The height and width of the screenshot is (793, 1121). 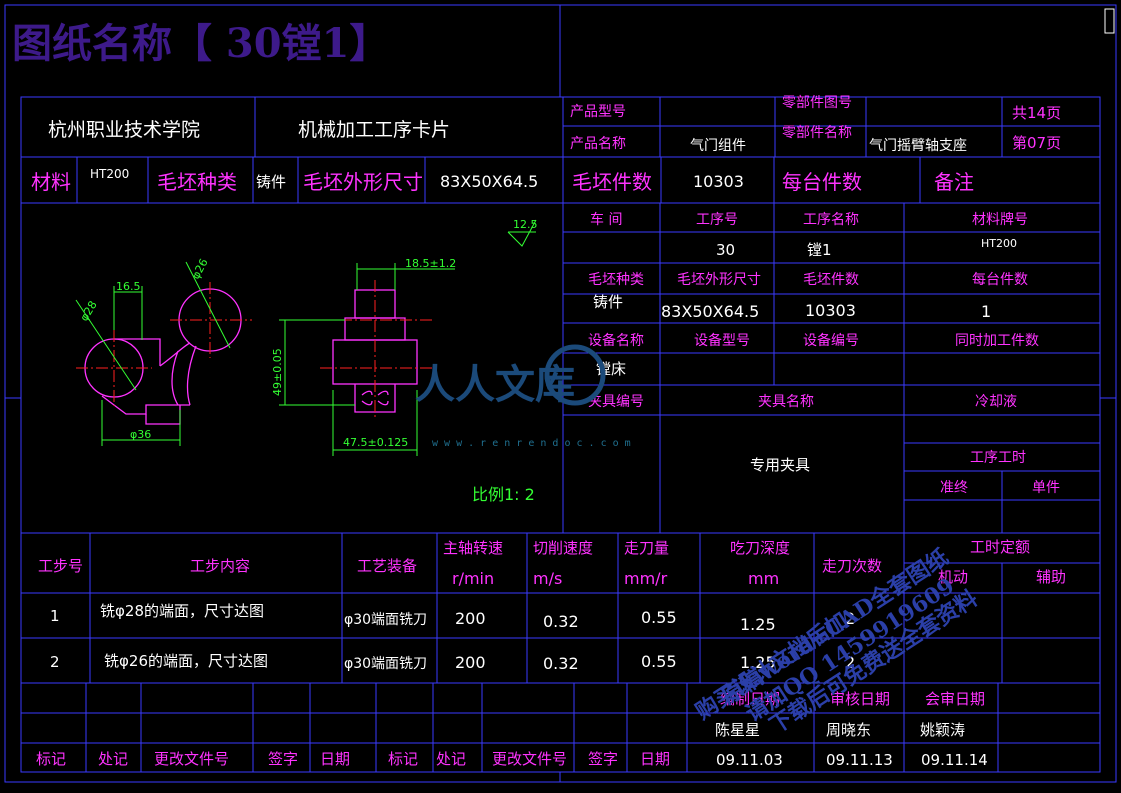 I want to click on material-no-value: HT200, so click(x=999, y=243).